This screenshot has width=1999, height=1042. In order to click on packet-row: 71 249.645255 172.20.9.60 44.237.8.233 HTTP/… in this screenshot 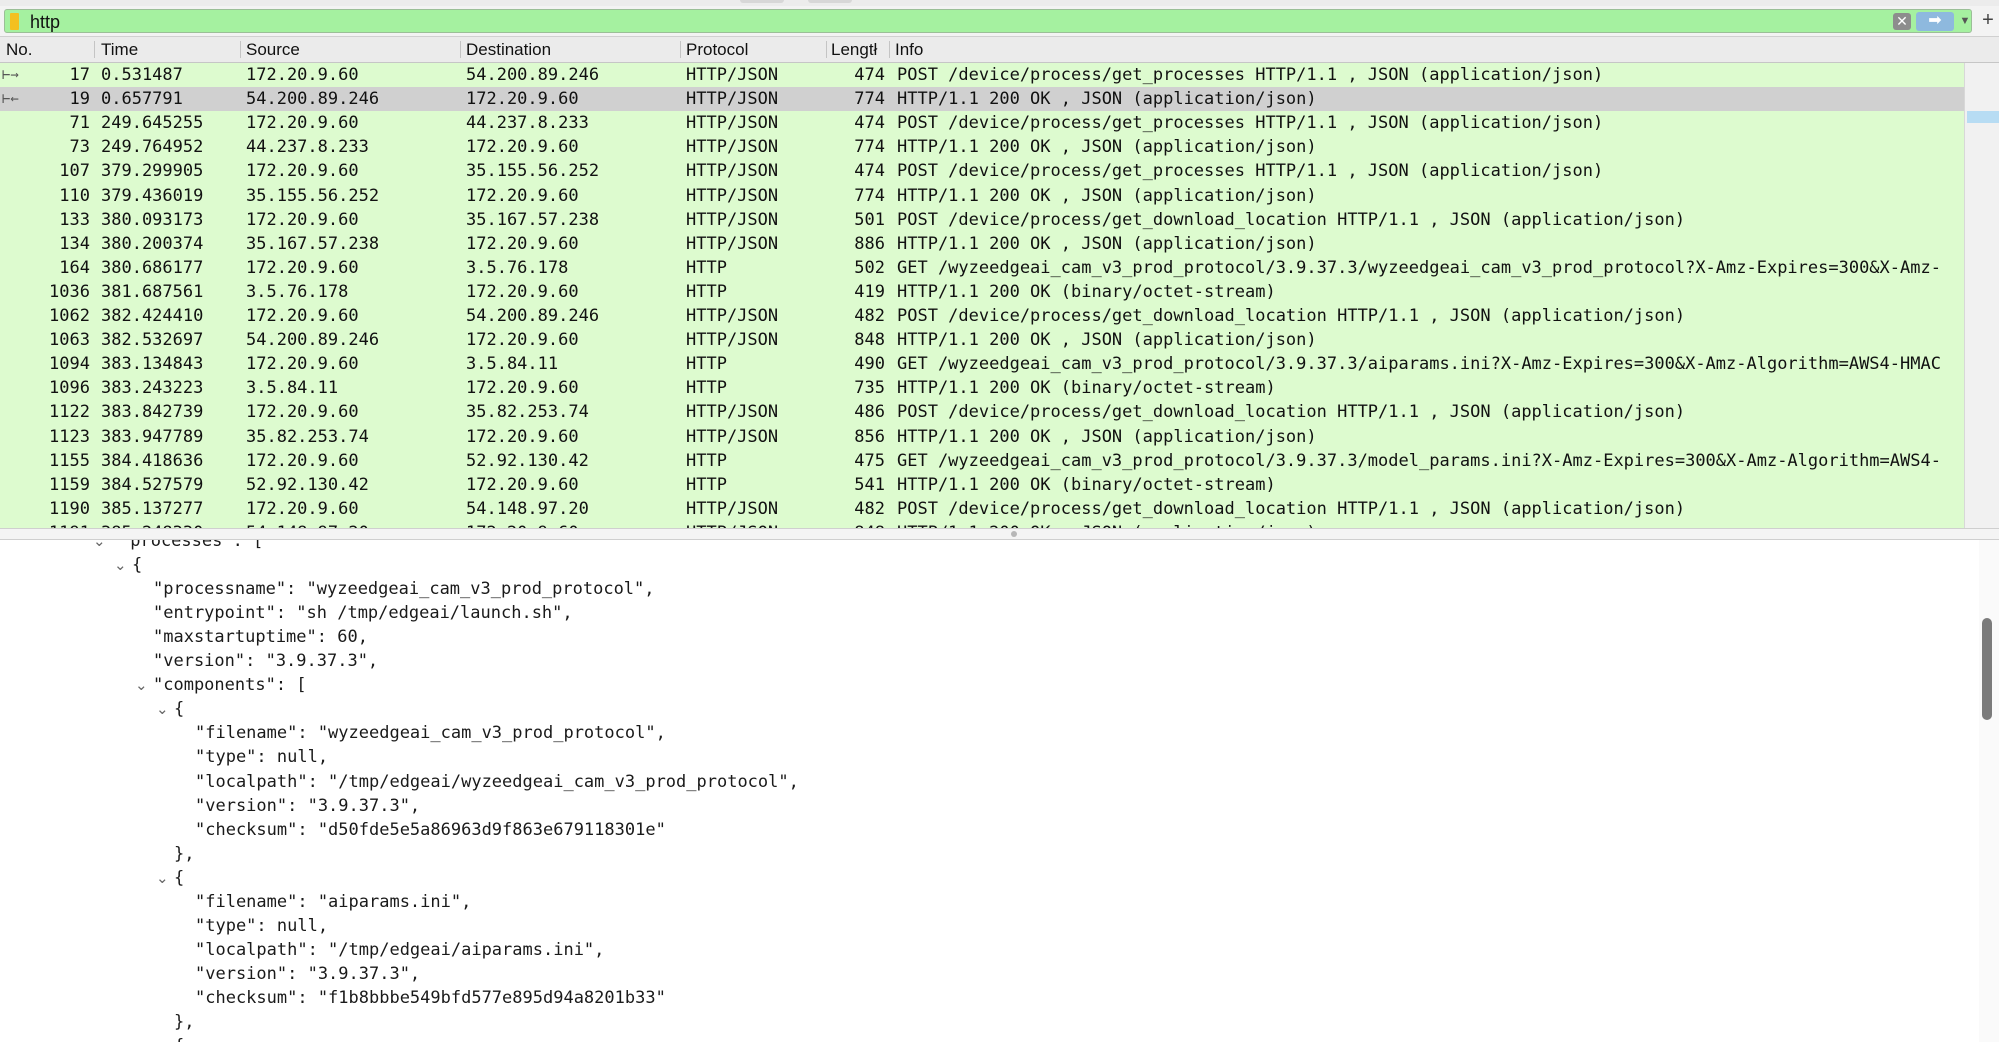, I will do `click(982, 123)`.